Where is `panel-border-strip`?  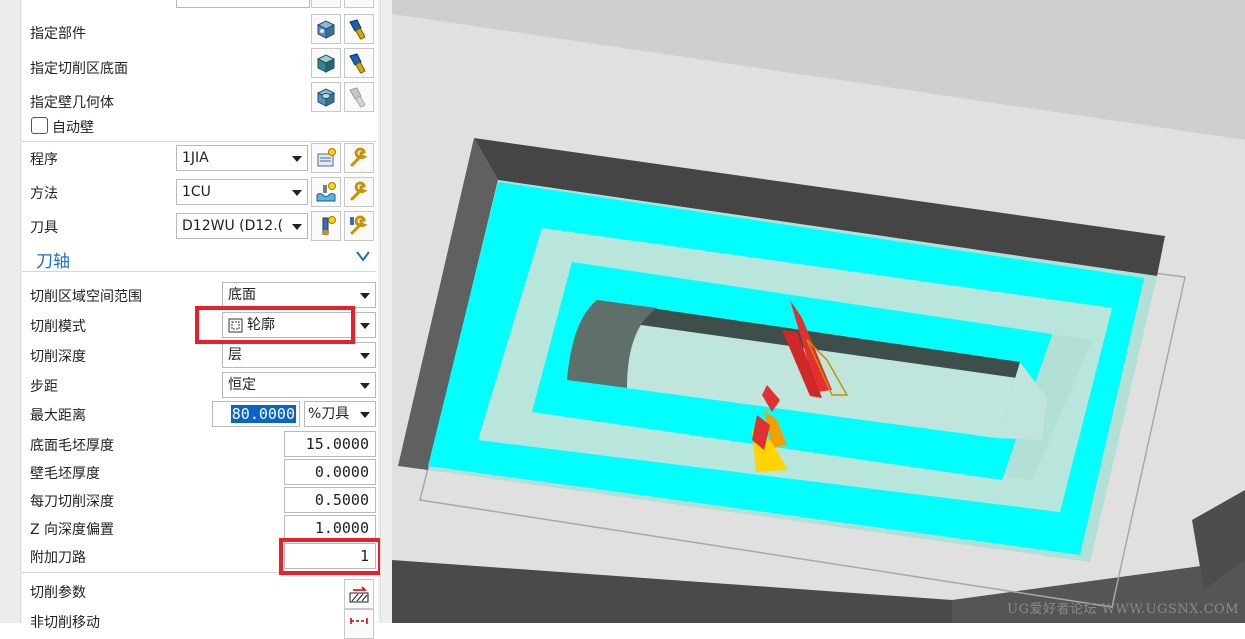
panel-border-strip is located at coordinates (10, 311).